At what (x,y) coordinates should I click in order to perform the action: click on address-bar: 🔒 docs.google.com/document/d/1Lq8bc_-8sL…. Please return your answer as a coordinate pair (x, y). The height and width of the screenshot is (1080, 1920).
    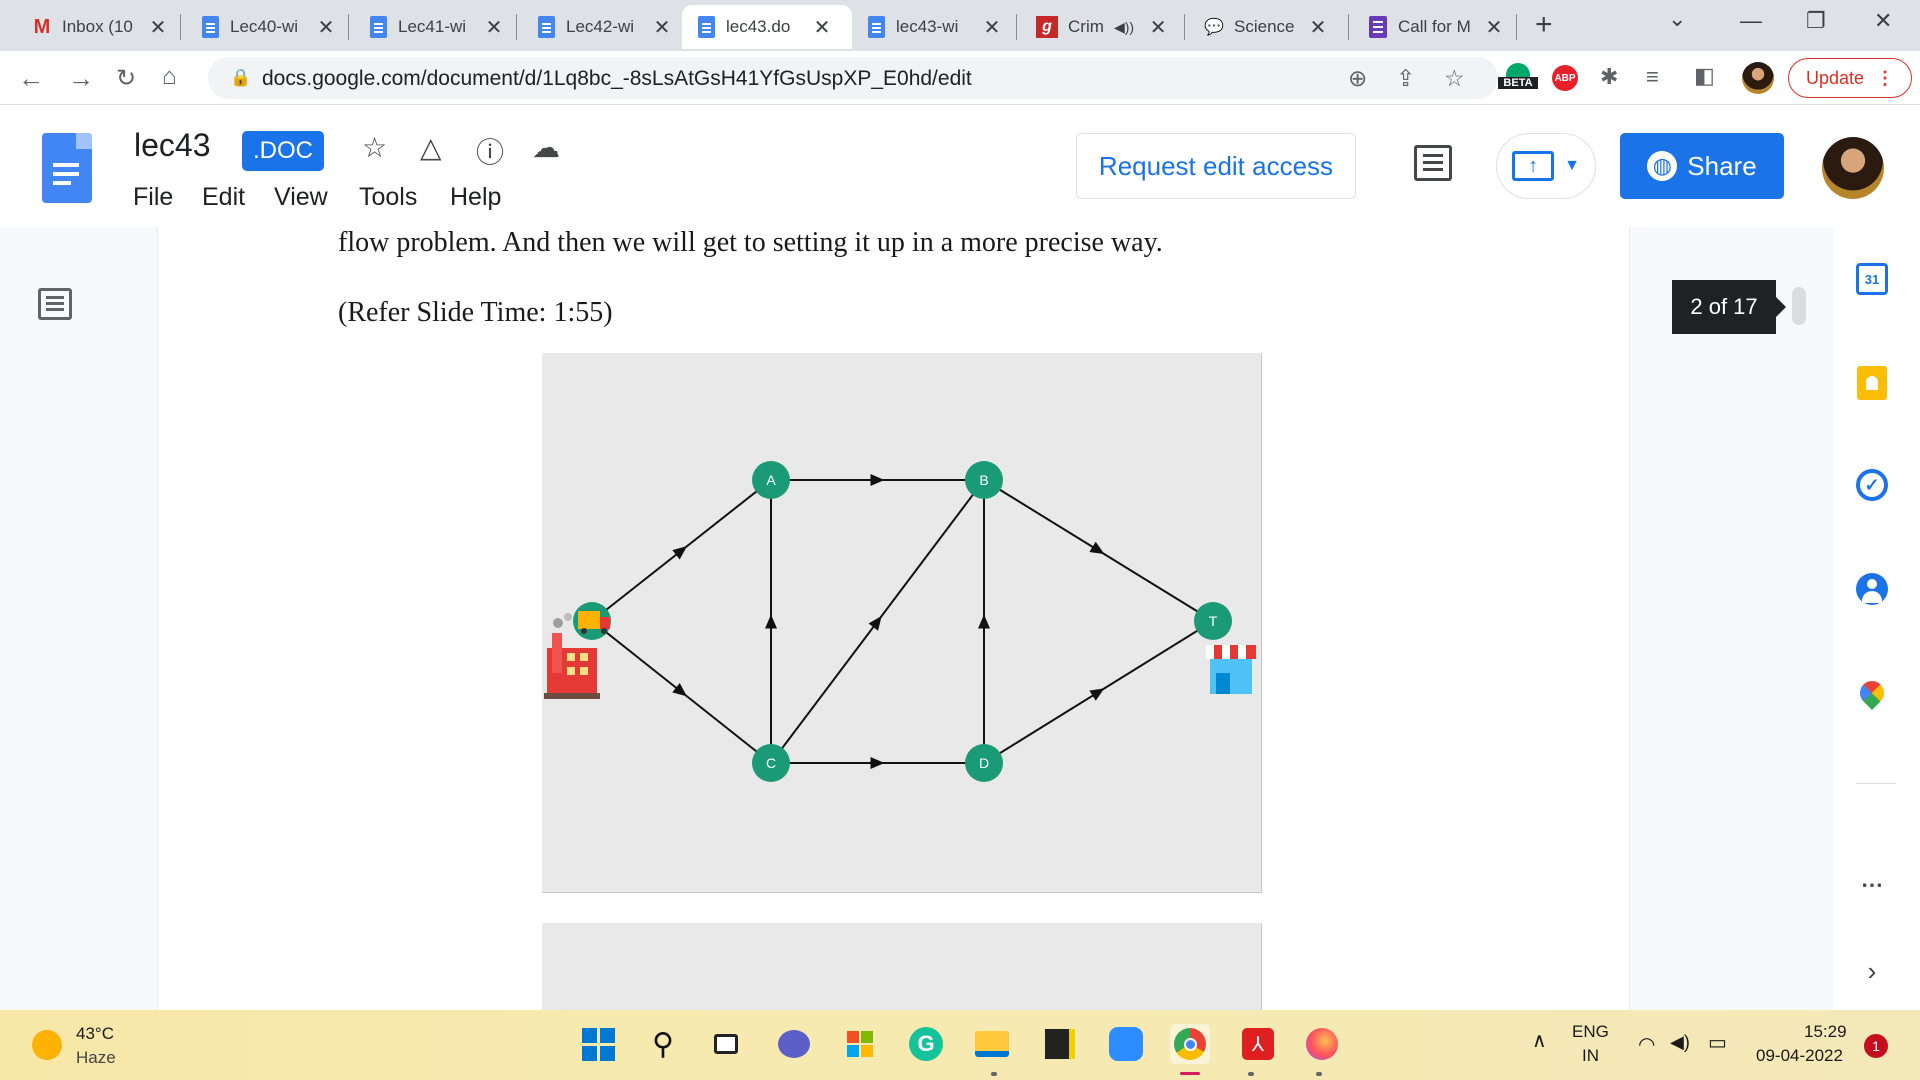
    Looking at the image, I should click on (853, 78).